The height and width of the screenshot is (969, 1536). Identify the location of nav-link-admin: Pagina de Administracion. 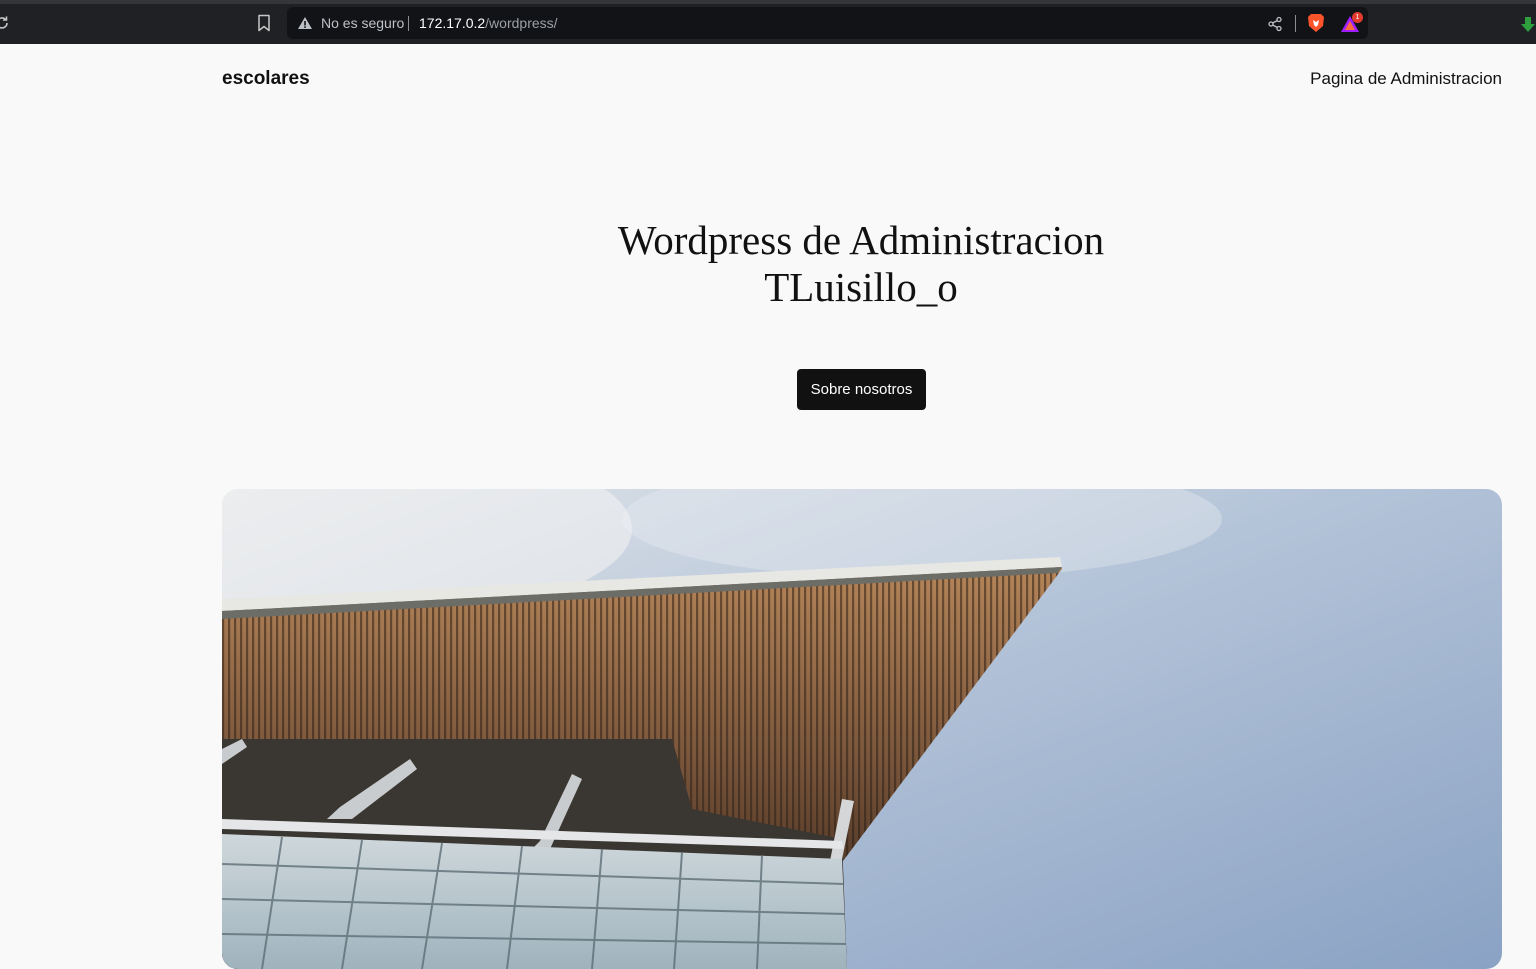
(1406, 79).